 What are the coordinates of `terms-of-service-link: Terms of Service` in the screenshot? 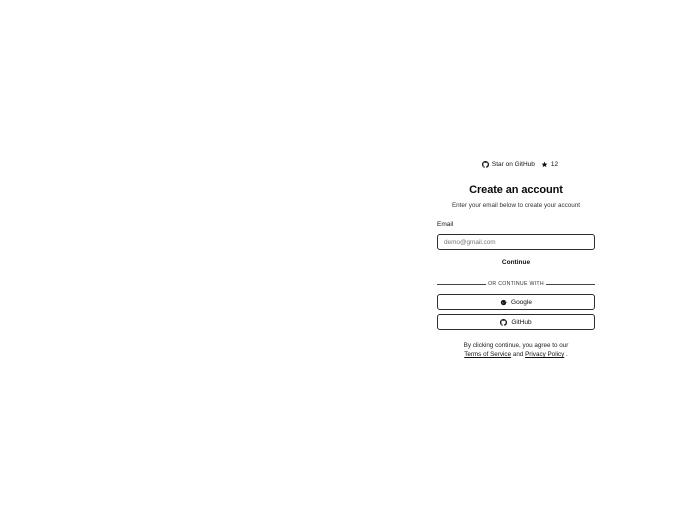 It's located at (487, 354).